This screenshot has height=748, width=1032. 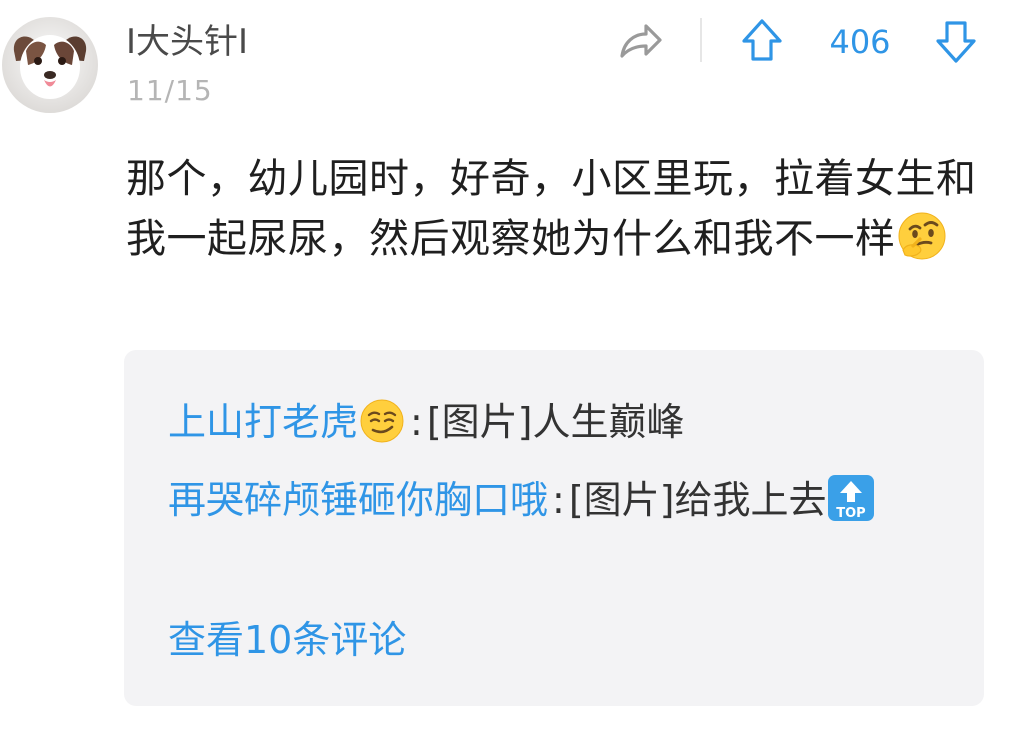 I want to click on dog-avatar-image, so click(x=50, y=65).